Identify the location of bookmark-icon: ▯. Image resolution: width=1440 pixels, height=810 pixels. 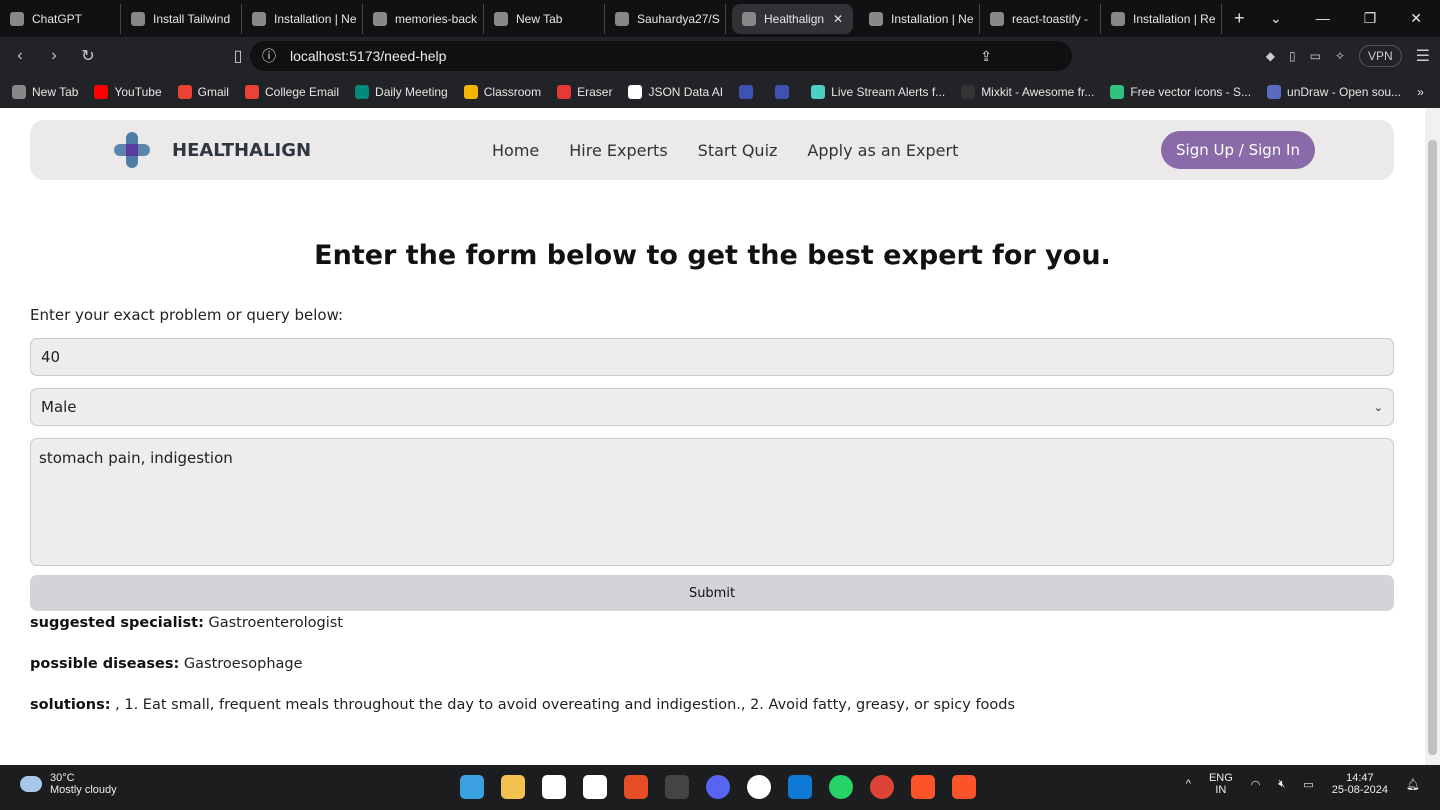
(238, 56).